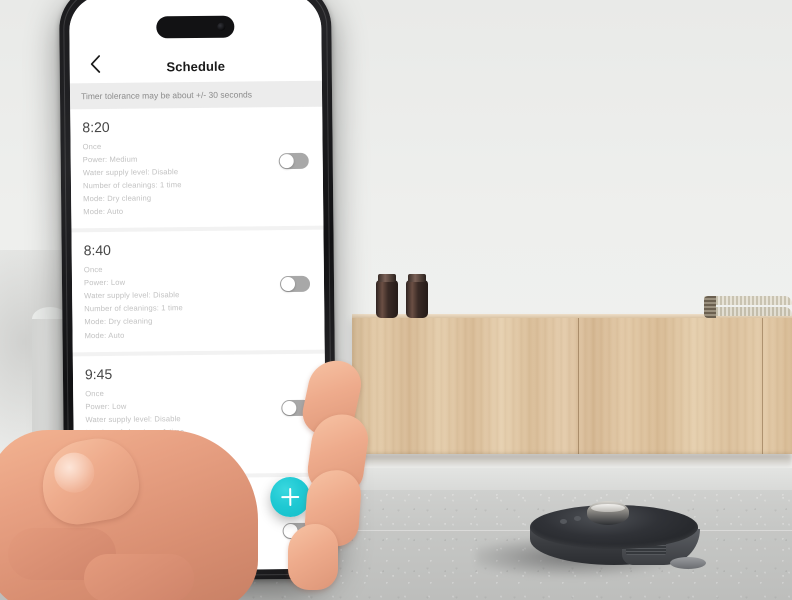  What do you see at coordinates (608, 513) in the screenshot?
I see `robot-lidar-turret` at bounding box center [608, 513].